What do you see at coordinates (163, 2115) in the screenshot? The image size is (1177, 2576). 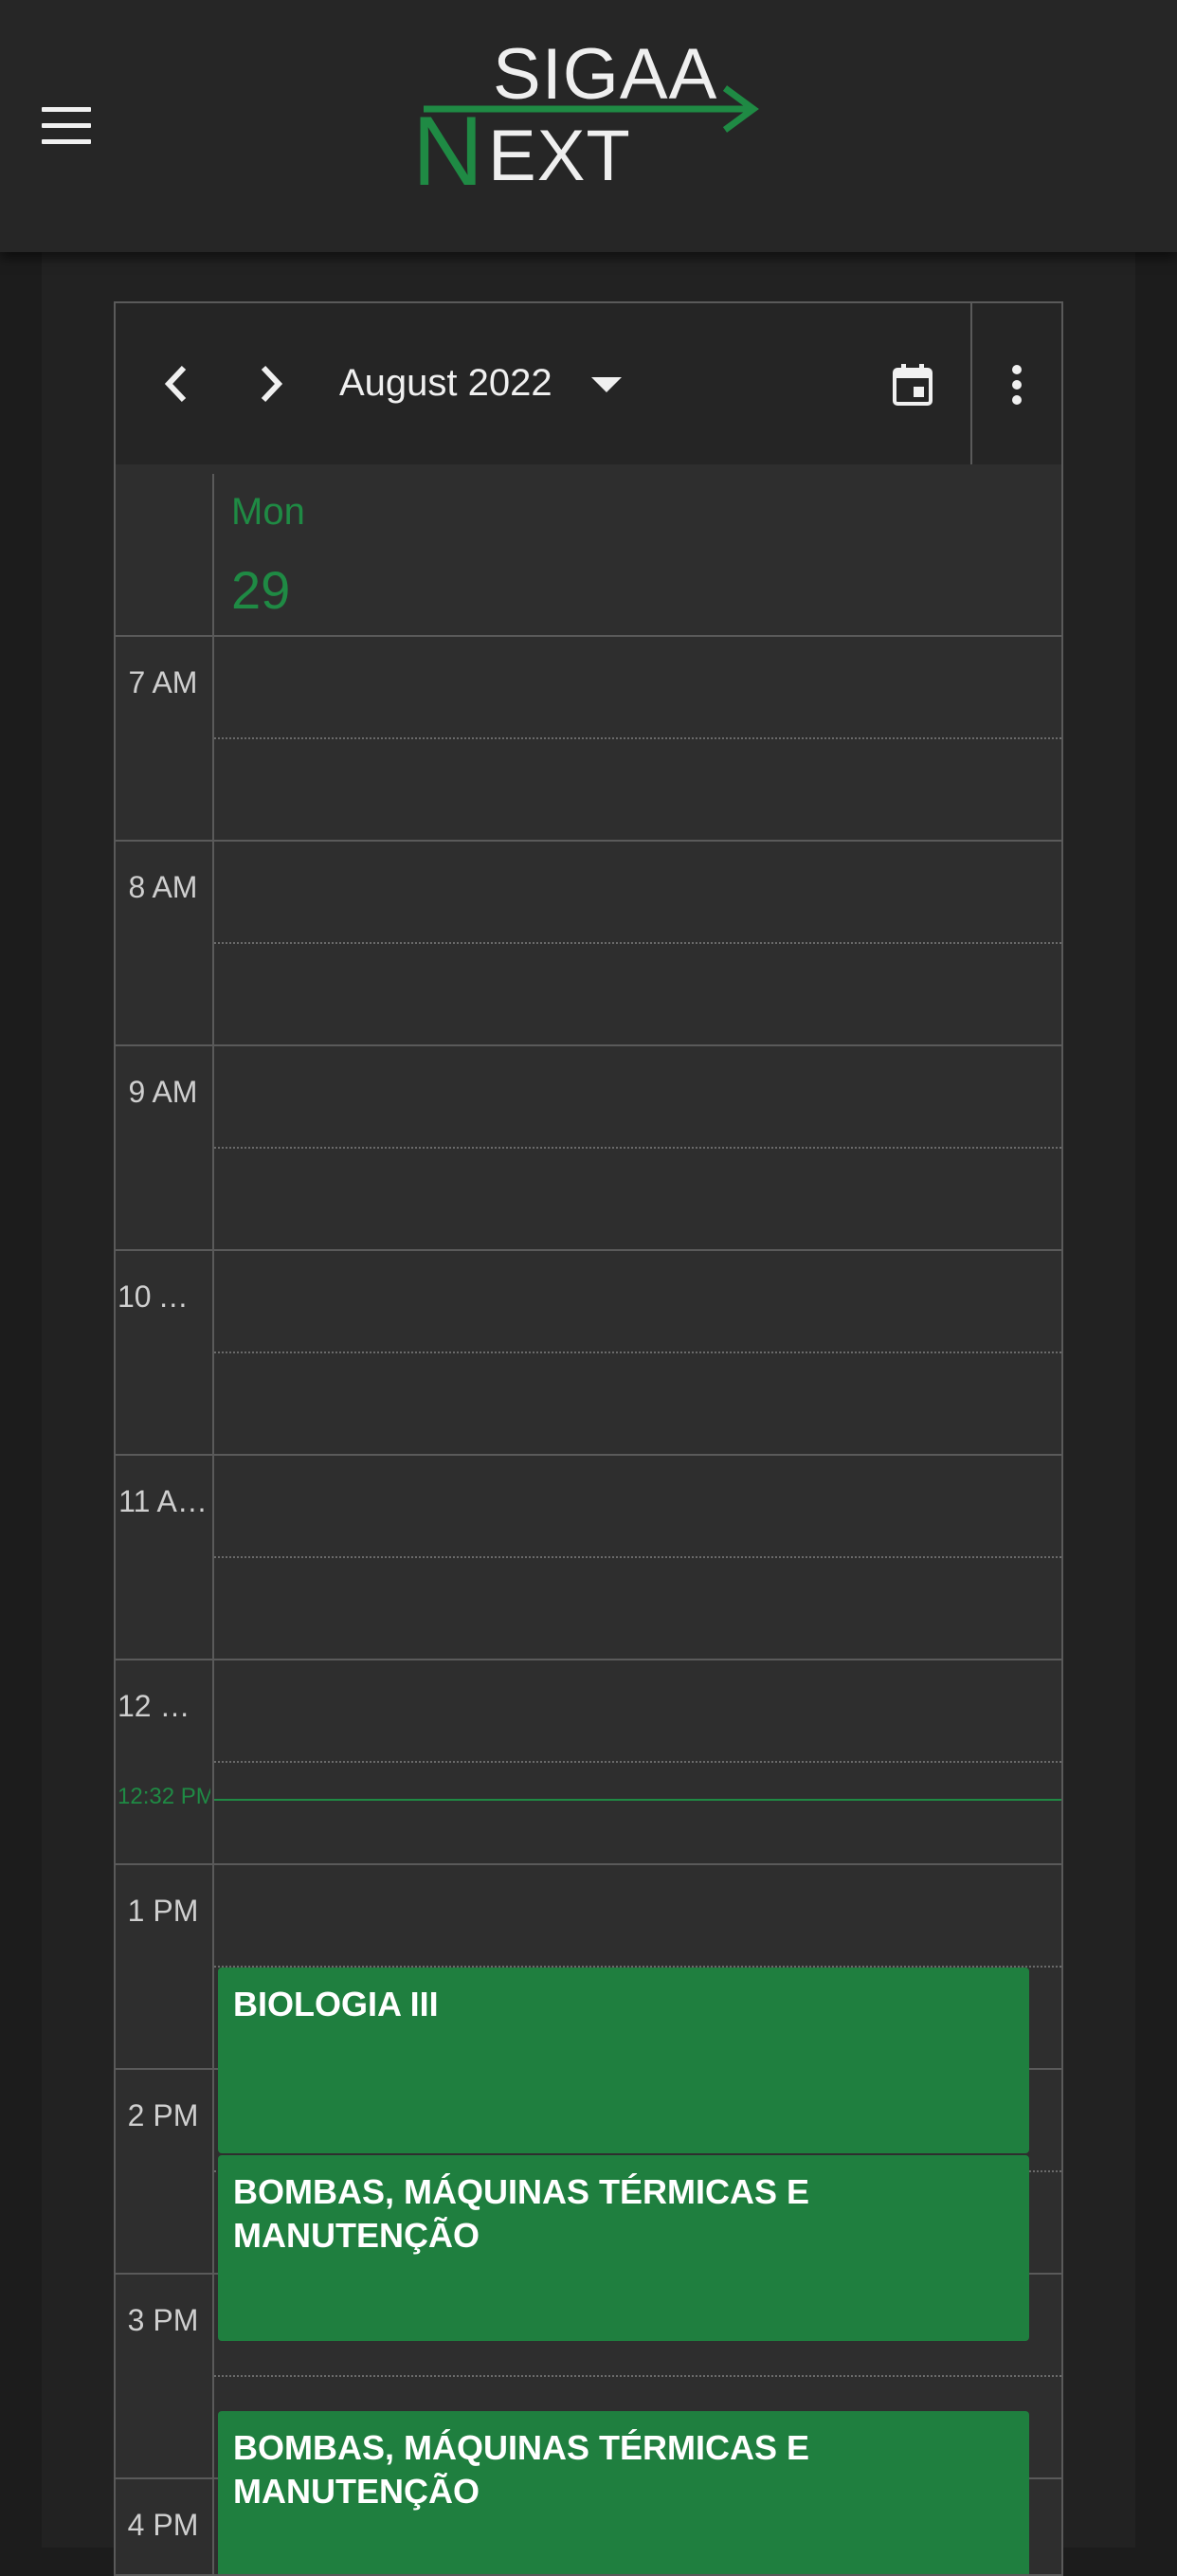 I see `hour-label: 2 PM` at bounding box center [163, 2115].